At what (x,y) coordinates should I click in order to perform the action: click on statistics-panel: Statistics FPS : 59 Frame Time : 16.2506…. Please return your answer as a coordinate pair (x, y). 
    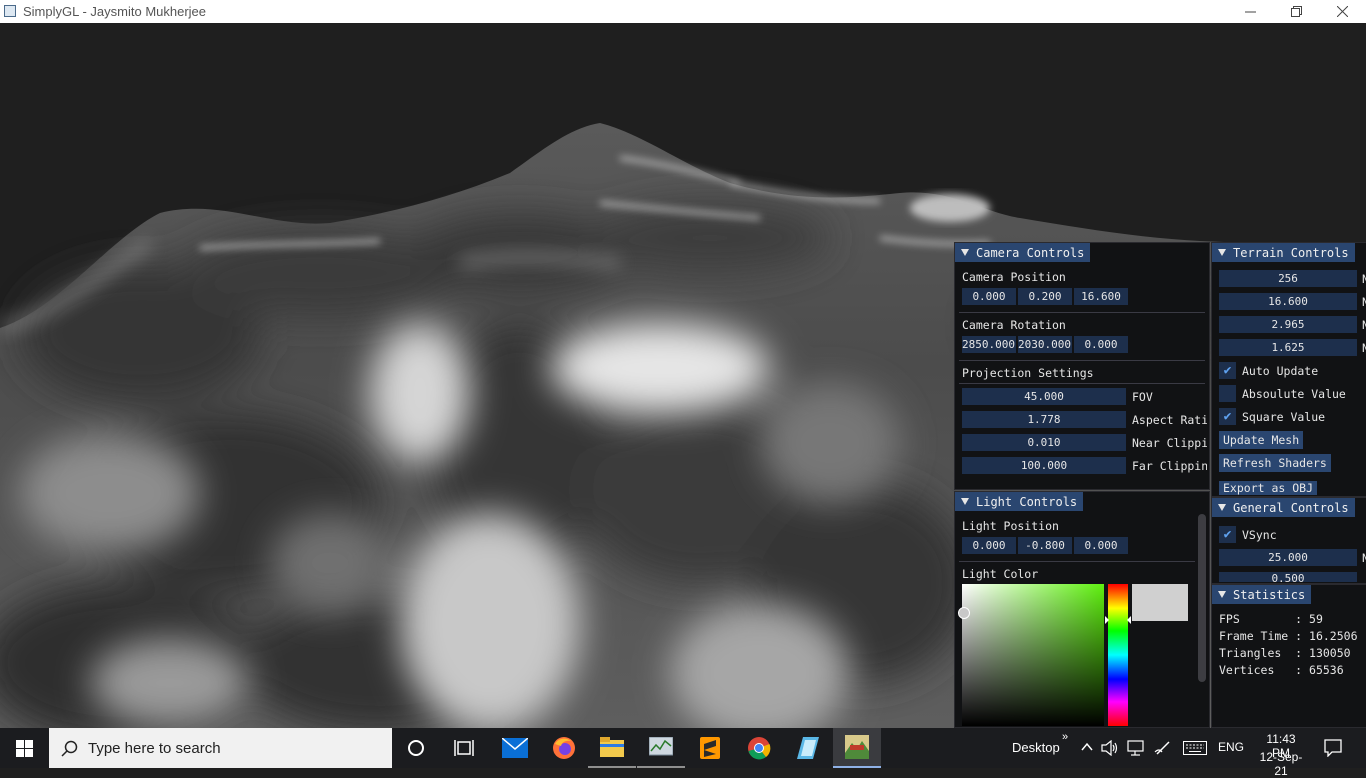
    Looking at the image, I should click on (1288, 656).